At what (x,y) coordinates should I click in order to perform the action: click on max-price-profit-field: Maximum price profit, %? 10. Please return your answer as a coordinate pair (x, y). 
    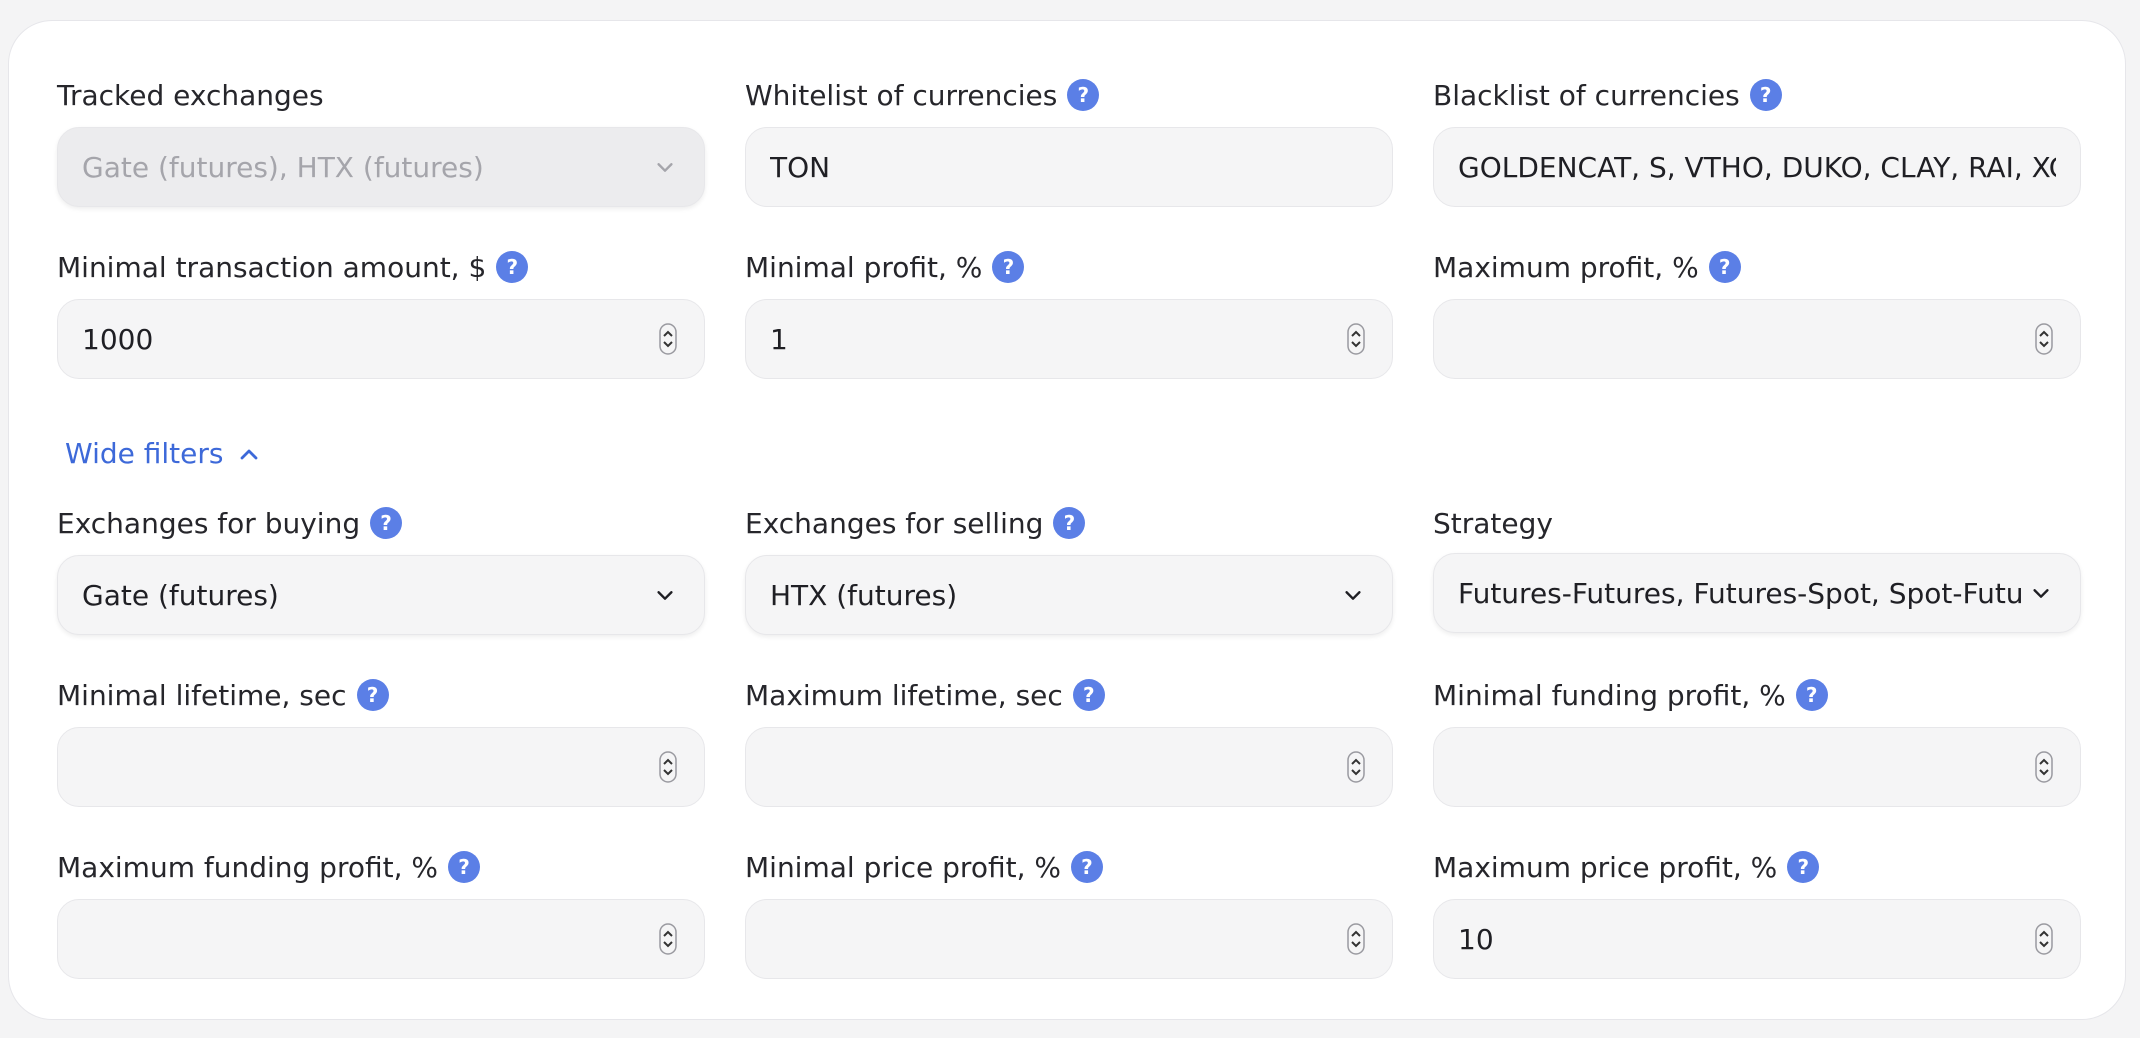
    Looking at the image, I should click on (1757, 913).